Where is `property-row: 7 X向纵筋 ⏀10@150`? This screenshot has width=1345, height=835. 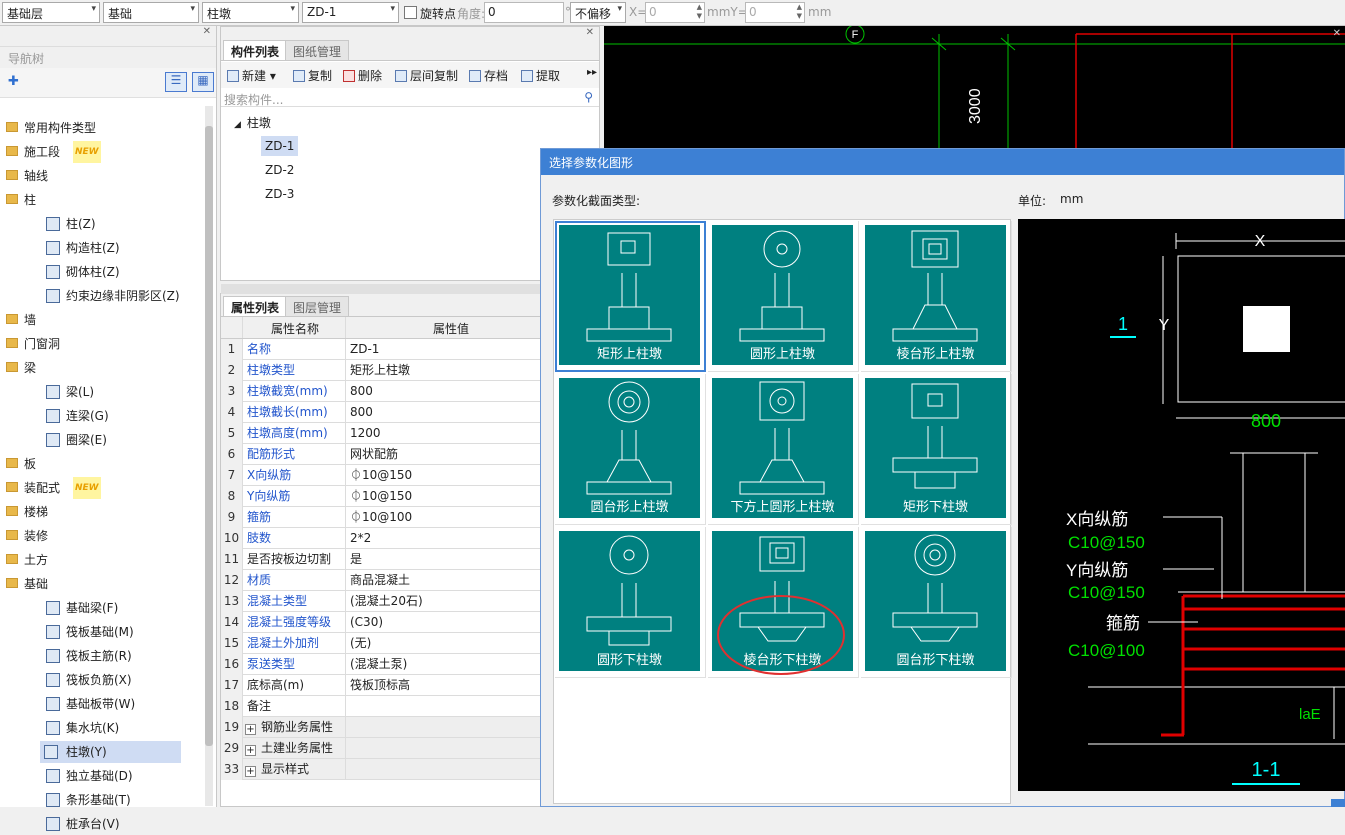
property-row: 7 X向纵筋 ⏀10@150 is located at coordinates (386, 475).